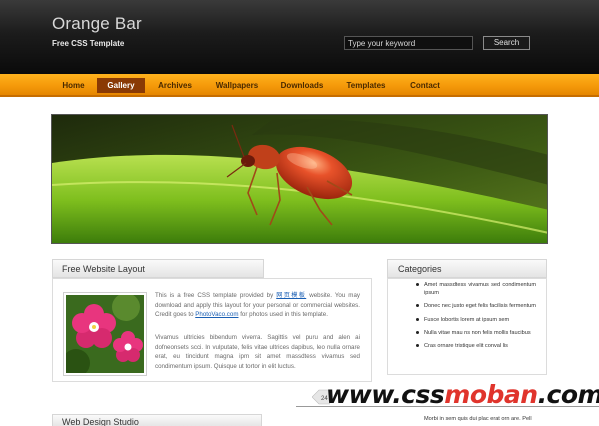  Describe the element at coordinates (157, 420) in the screenshot. I see `next-section-header: Web Design Studio` at that location.